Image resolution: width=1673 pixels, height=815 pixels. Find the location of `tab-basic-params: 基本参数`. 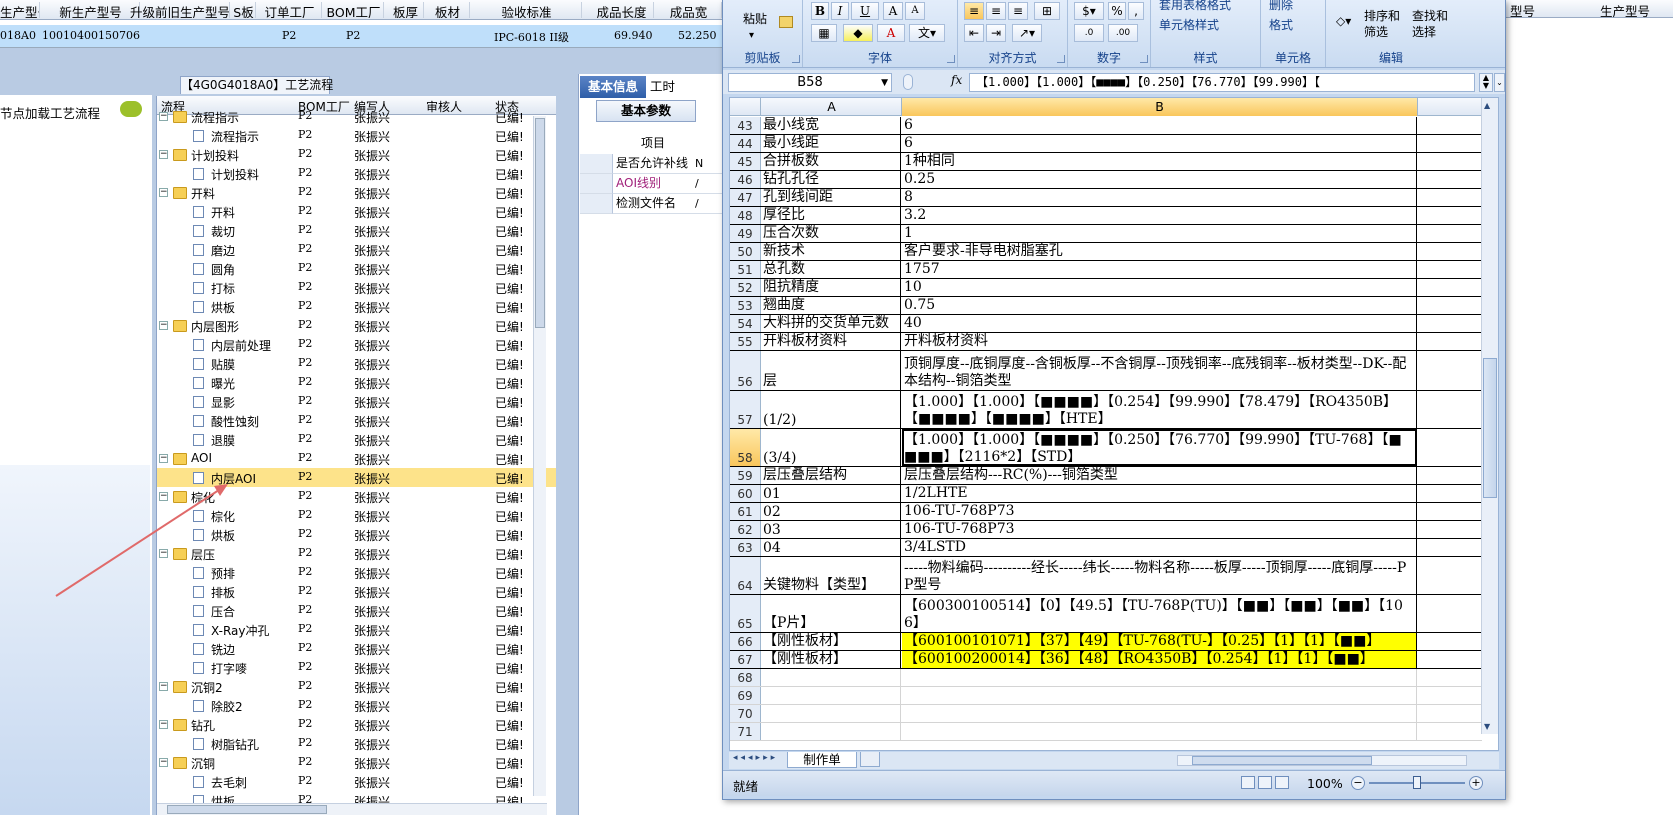

tab-basic-params: 基本参数 is located at coordinates (646, 111).